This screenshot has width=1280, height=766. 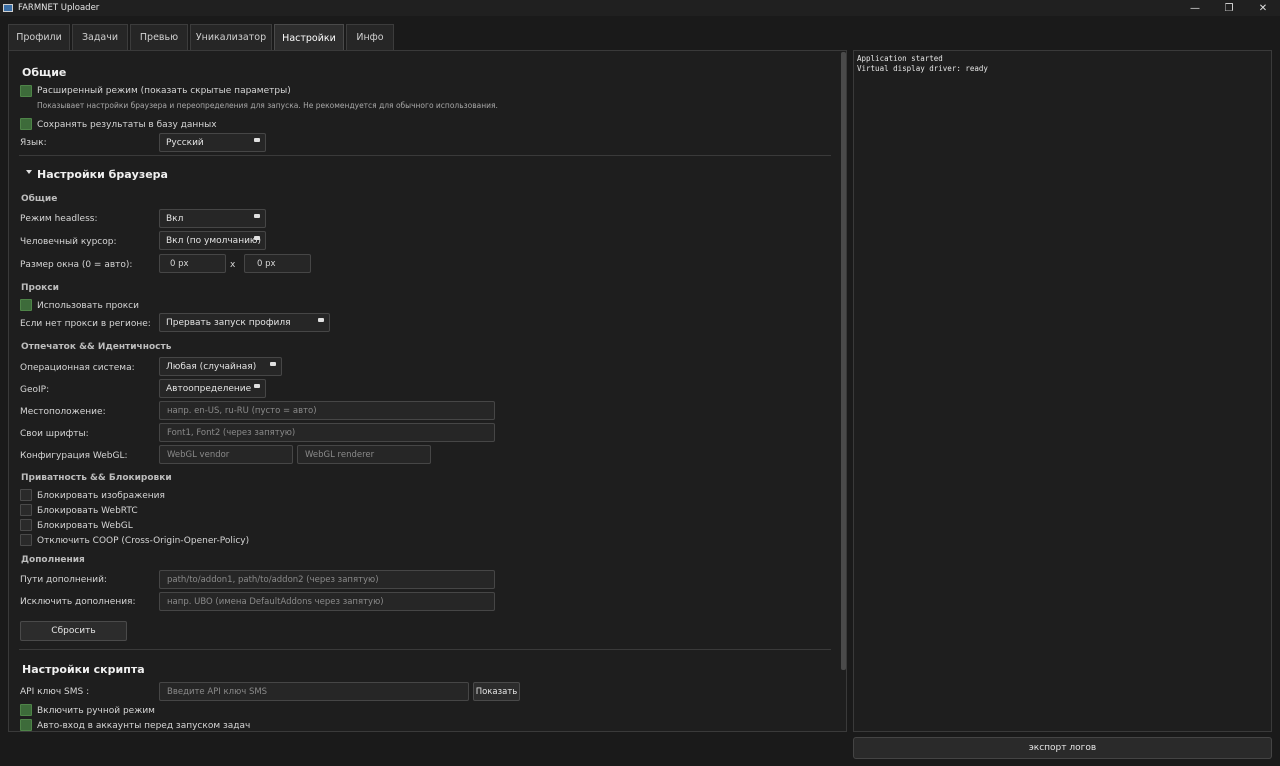 I want to click on block-images-checkbox, so click(x=26, y=495).